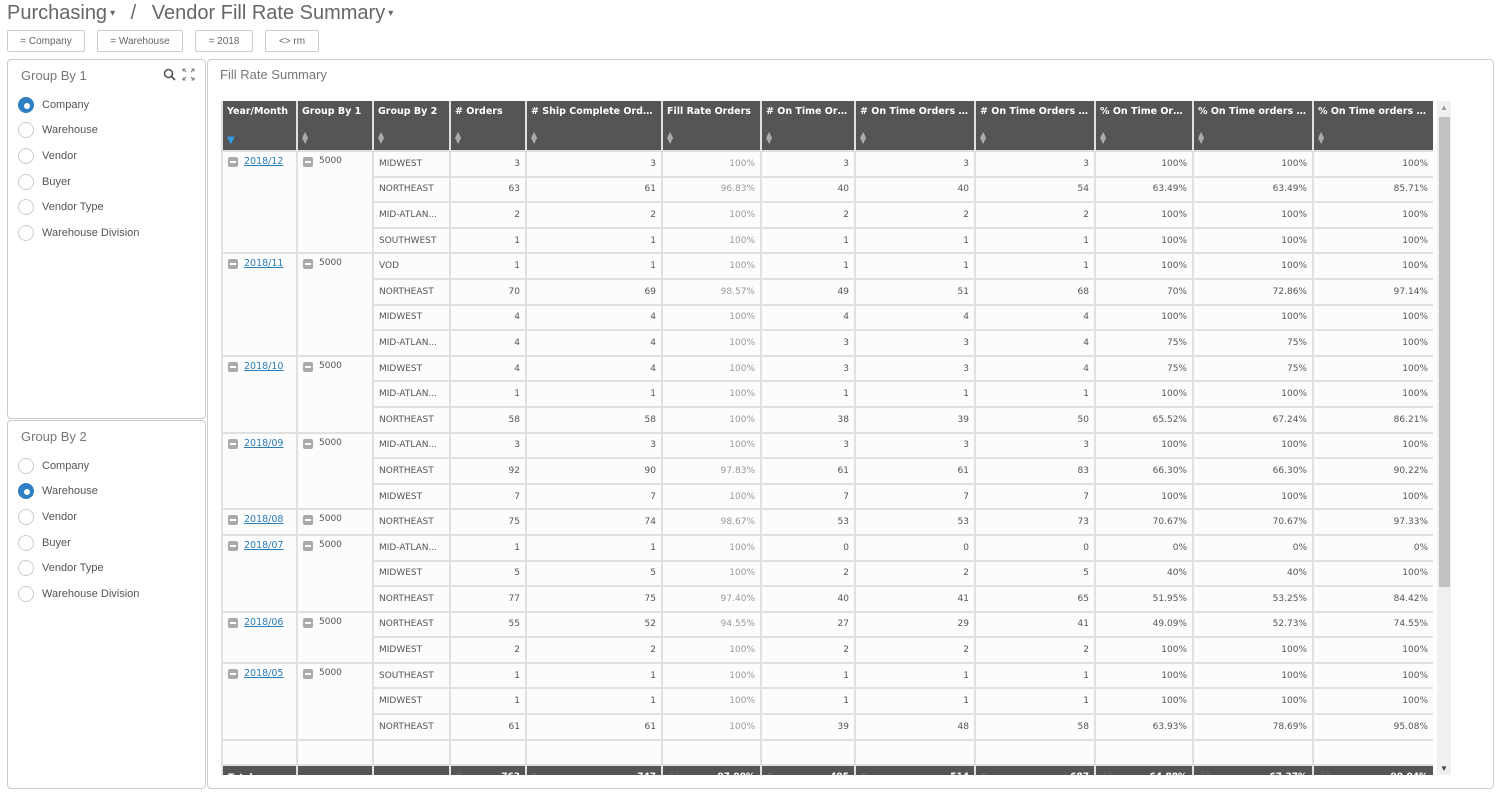  Describe the element at coordinates (737, 773) in the screenshot. I see `total-value: 97.90%` at that location.